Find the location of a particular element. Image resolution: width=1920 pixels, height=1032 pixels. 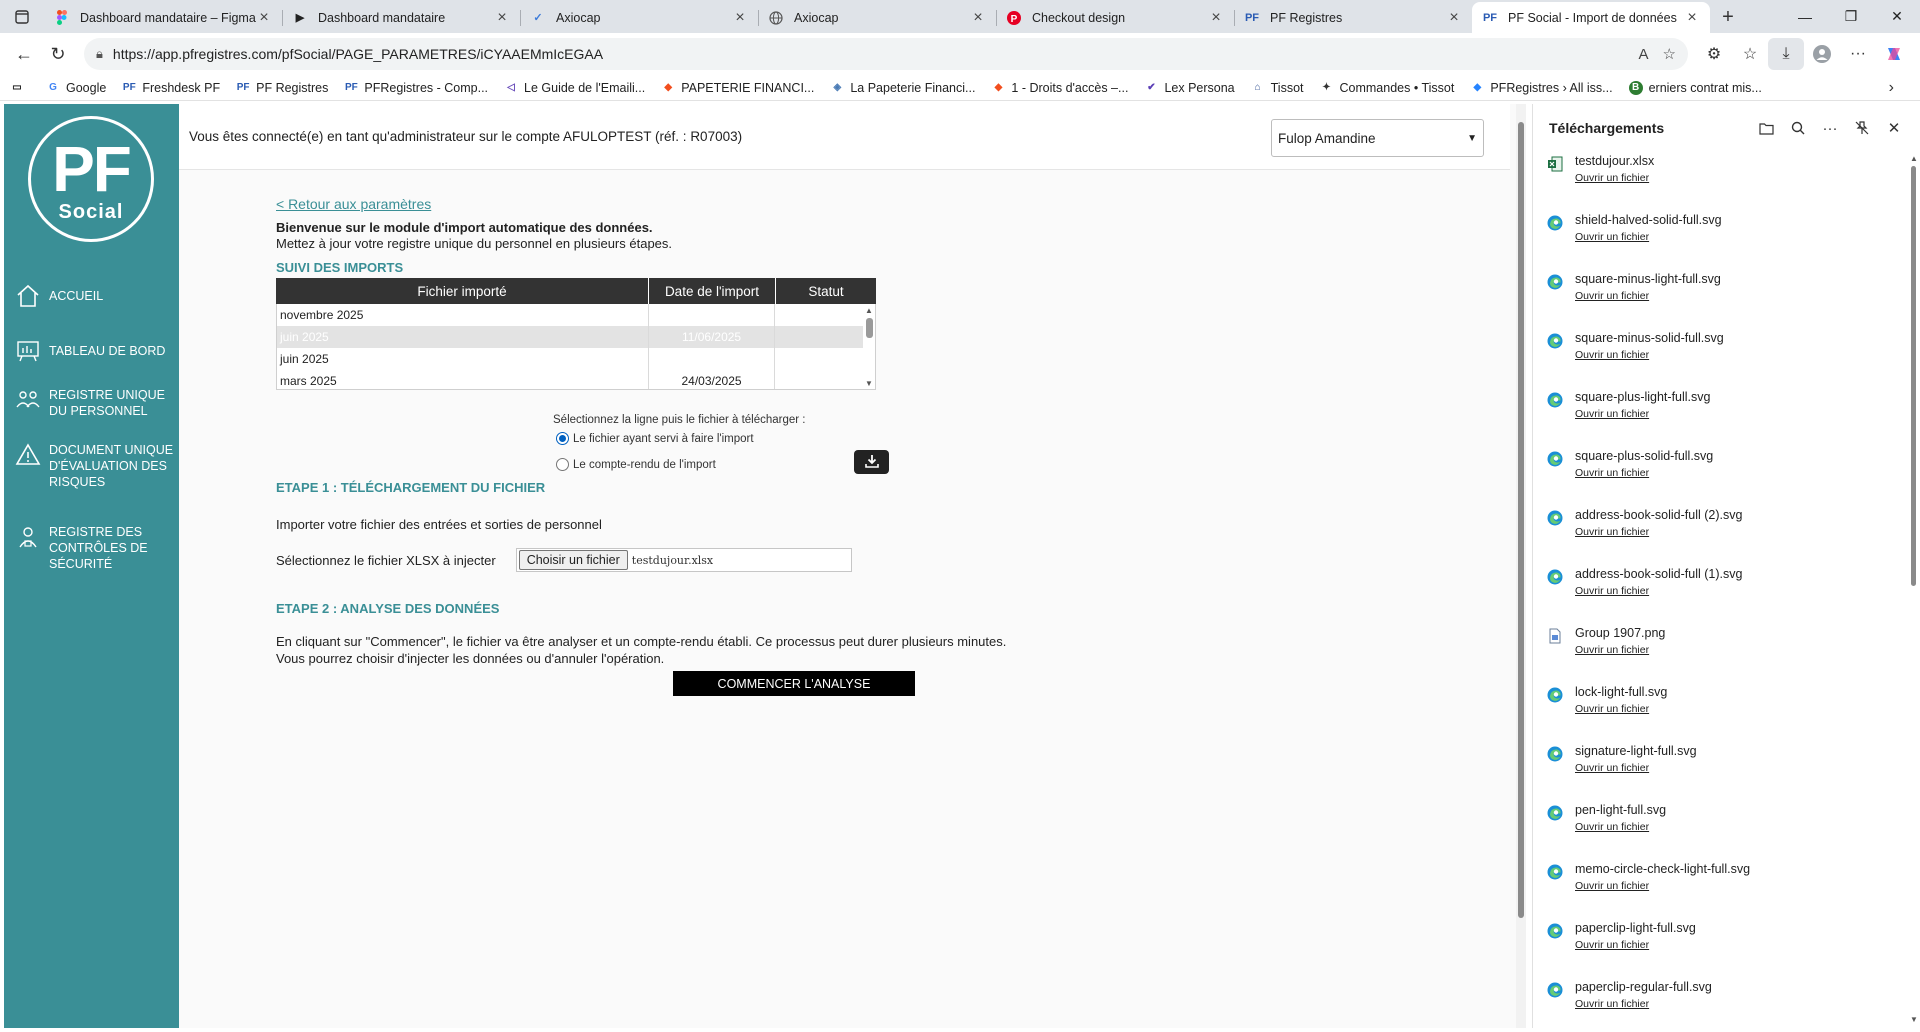

chevron-right-icon: › is located at coordinates (1891, 88).